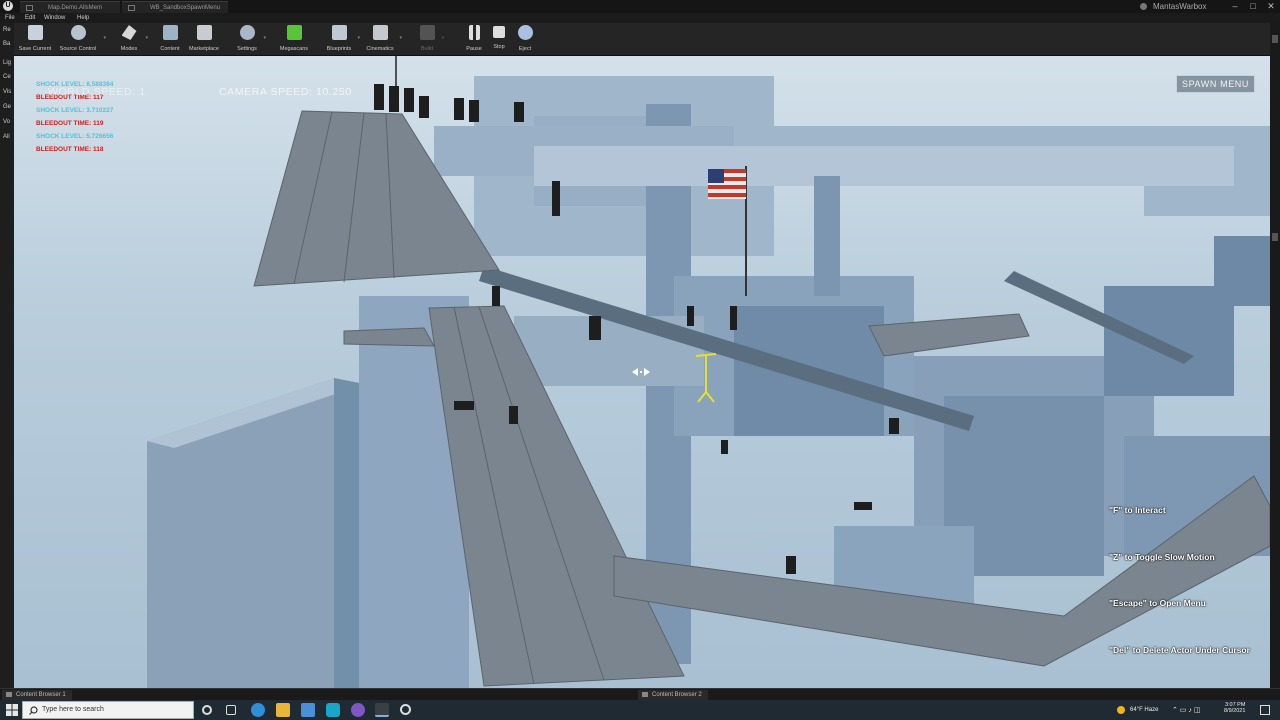  I want to click on blueprints-icon, so click(339, 32).